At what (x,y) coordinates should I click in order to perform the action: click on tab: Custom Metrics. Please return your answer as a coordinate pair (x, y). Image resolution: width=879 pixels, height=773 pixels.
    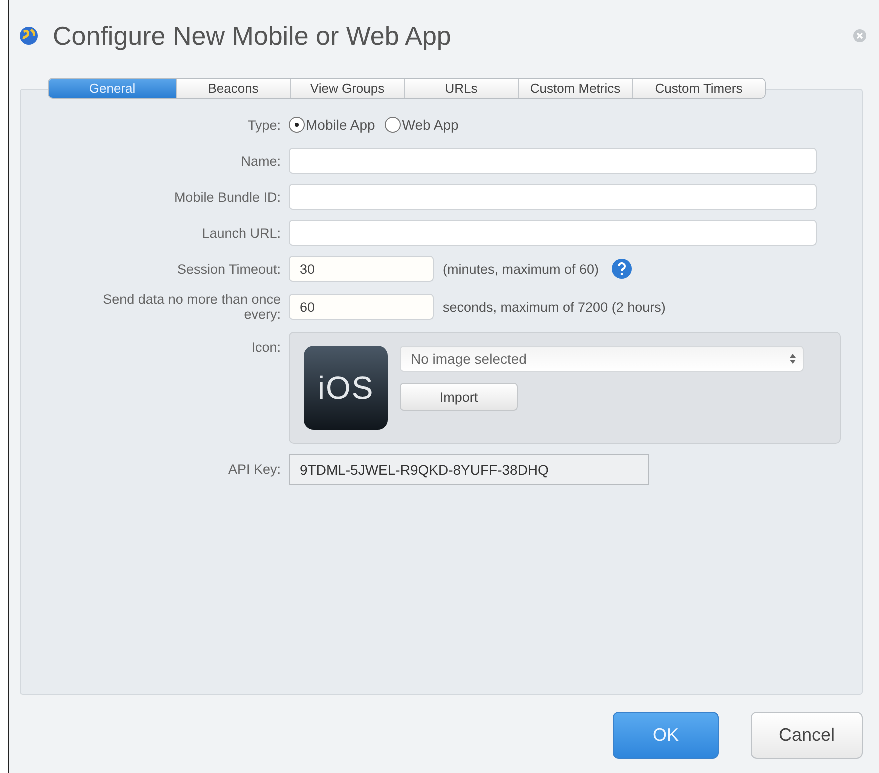
    Looking at the image, I should click on (576, 88).